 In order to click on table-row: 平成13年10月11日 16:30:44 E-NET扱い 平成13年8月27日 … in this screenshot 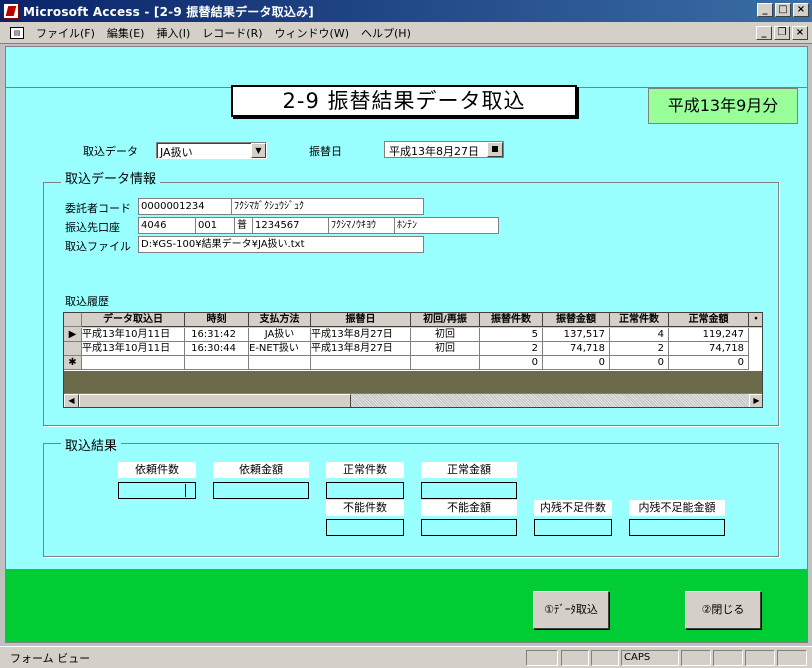, I will do `click(406, 349)`.